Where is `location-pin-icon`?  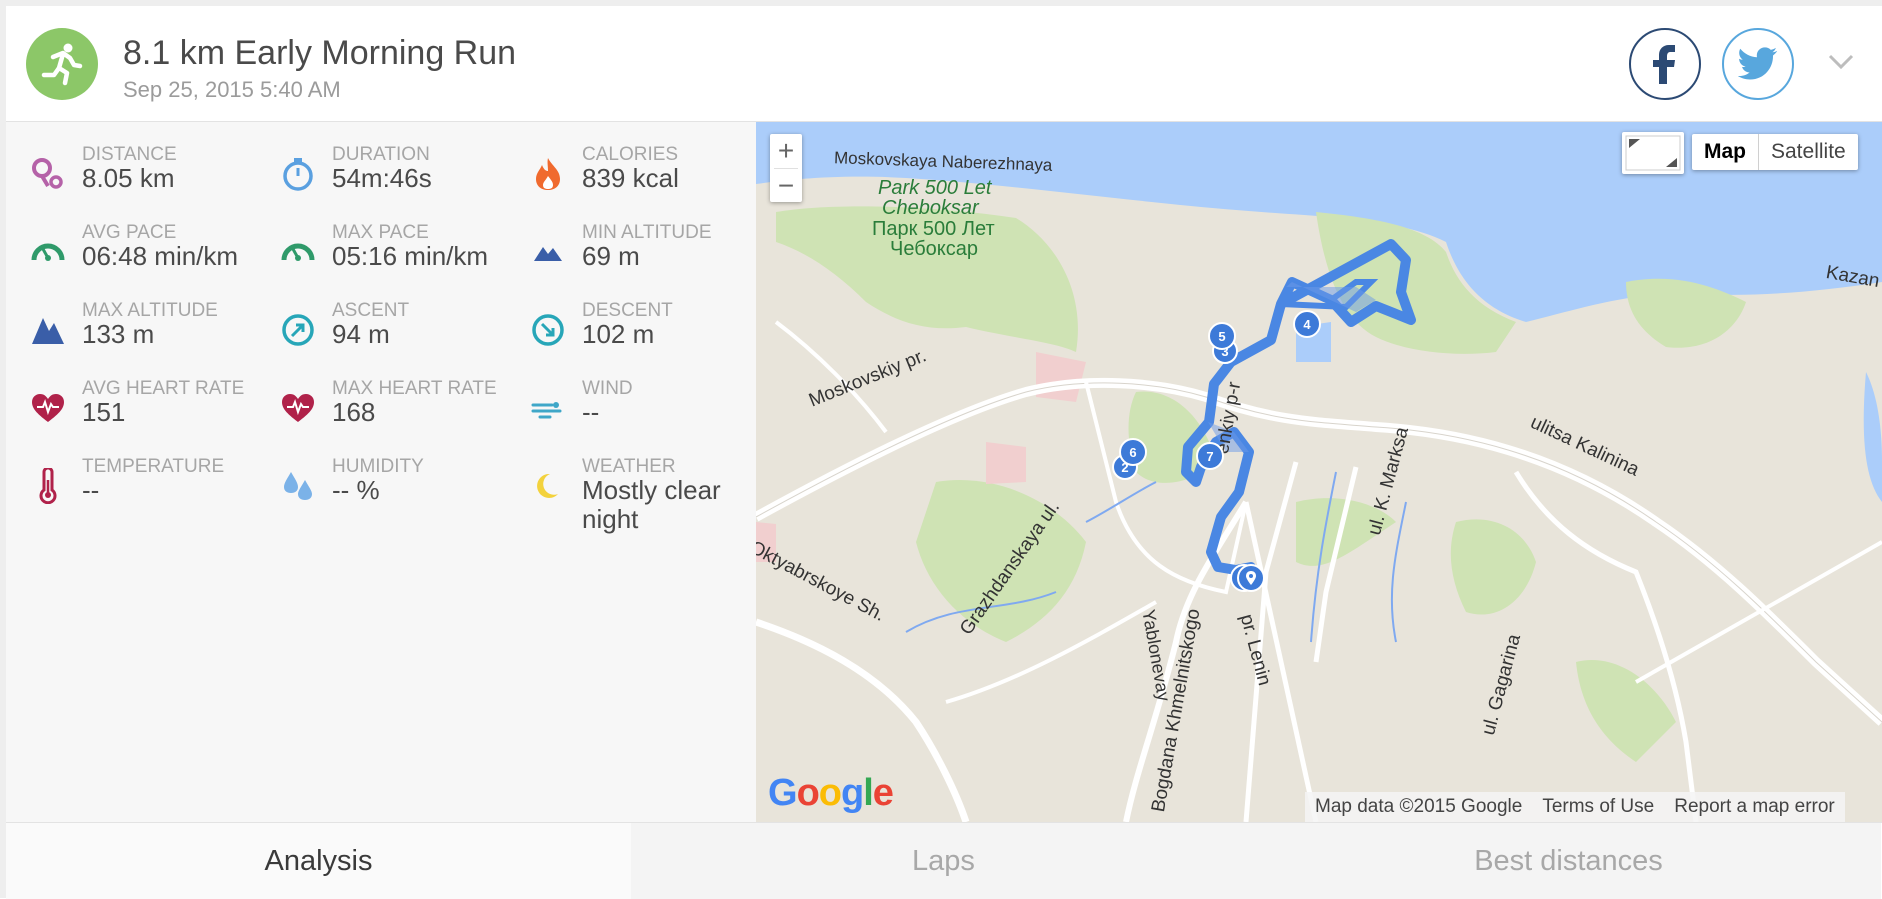
location-pin-icon is located at coordinates (1251, 578).